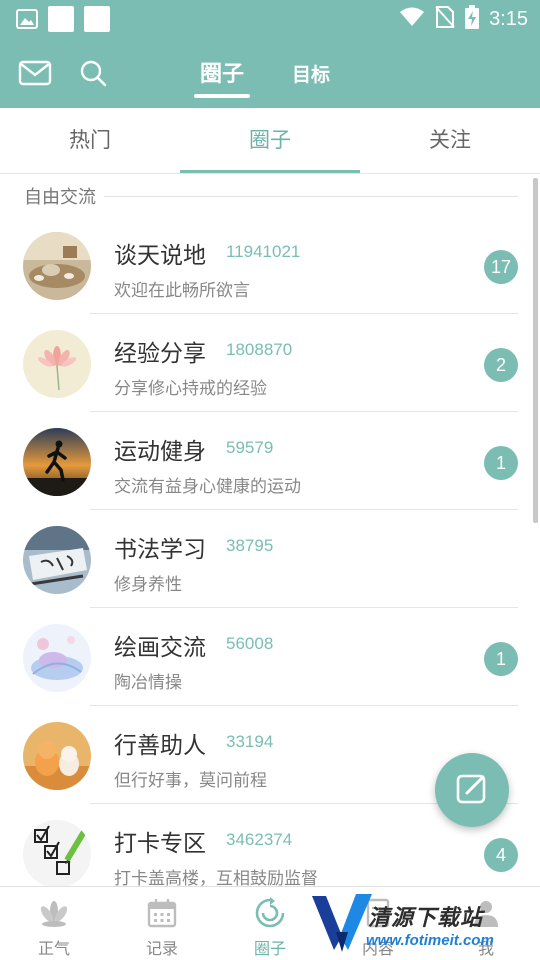 The image size is (540, 960). Describe the element at coordinates (190, 781) in the screenshot. I see `circle-description: 但行好事，莫问前程` at that location.